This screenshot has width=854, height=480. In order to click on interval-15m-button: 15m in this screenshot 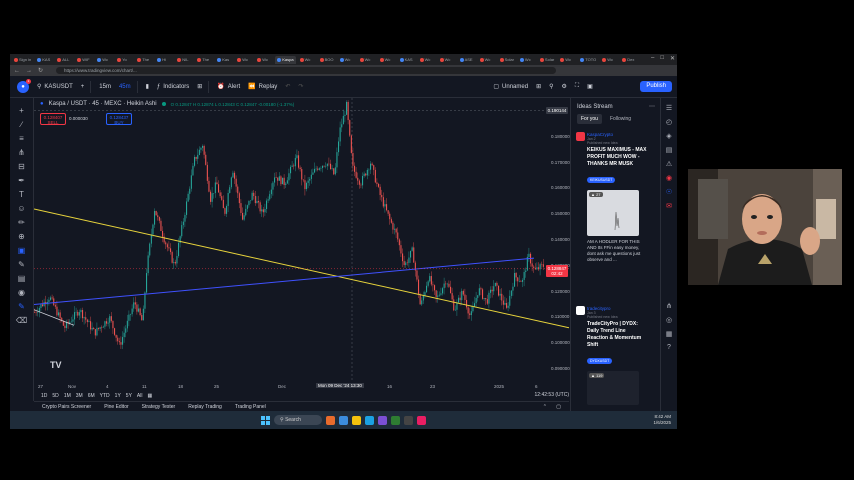, I will do `click(105, 87)`.